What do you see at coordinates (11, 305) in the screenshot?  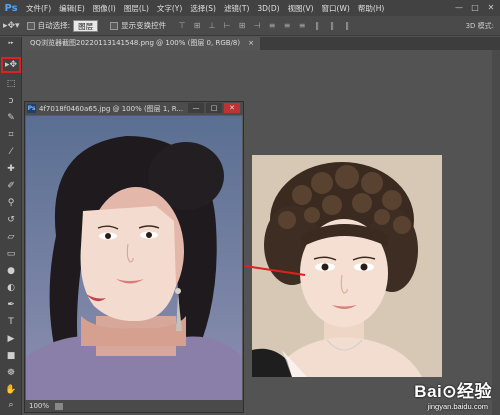 I see `pen-tool-icon: ✒` at bounding box center [11, 305].